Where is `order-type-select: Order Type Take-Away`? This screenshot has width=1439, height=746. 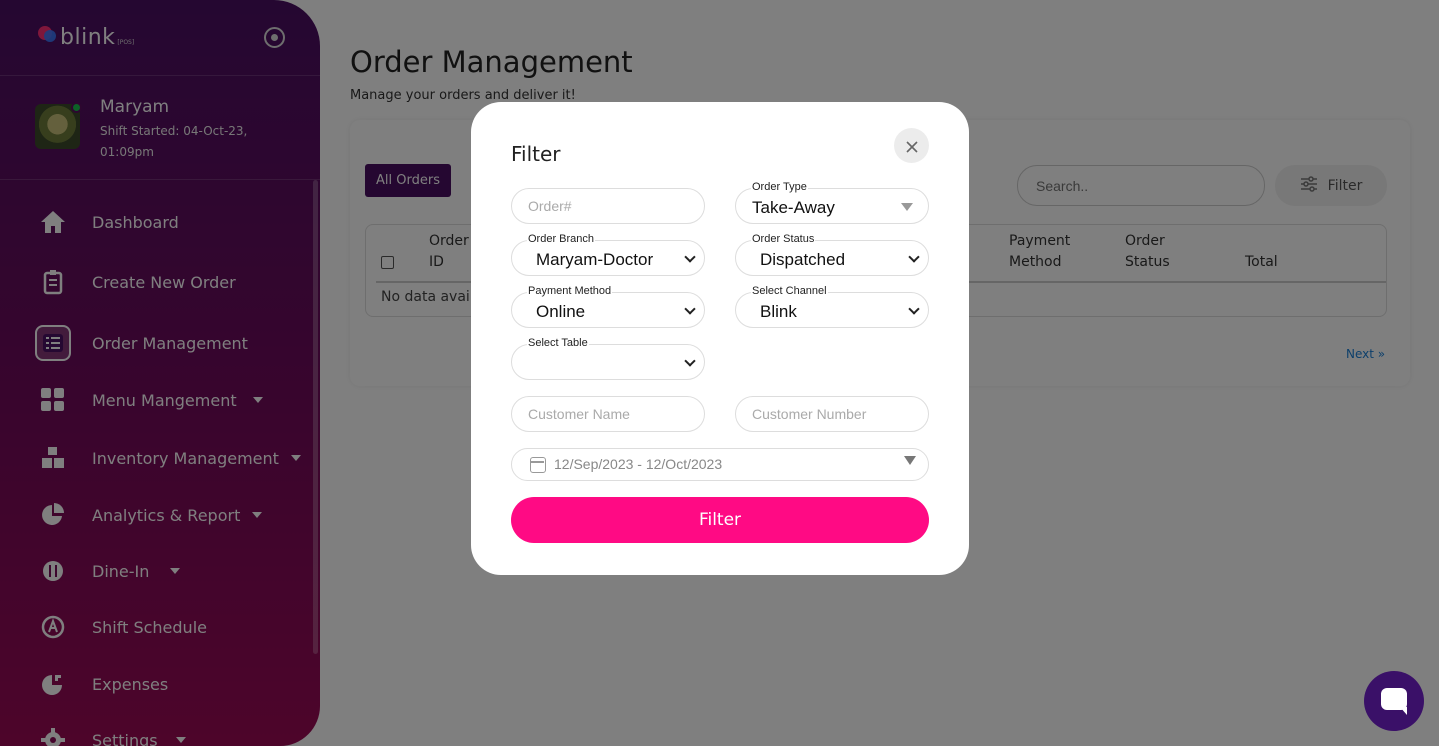
order-type-select: Order Type Take-Away is located at coordinates (832, 202).